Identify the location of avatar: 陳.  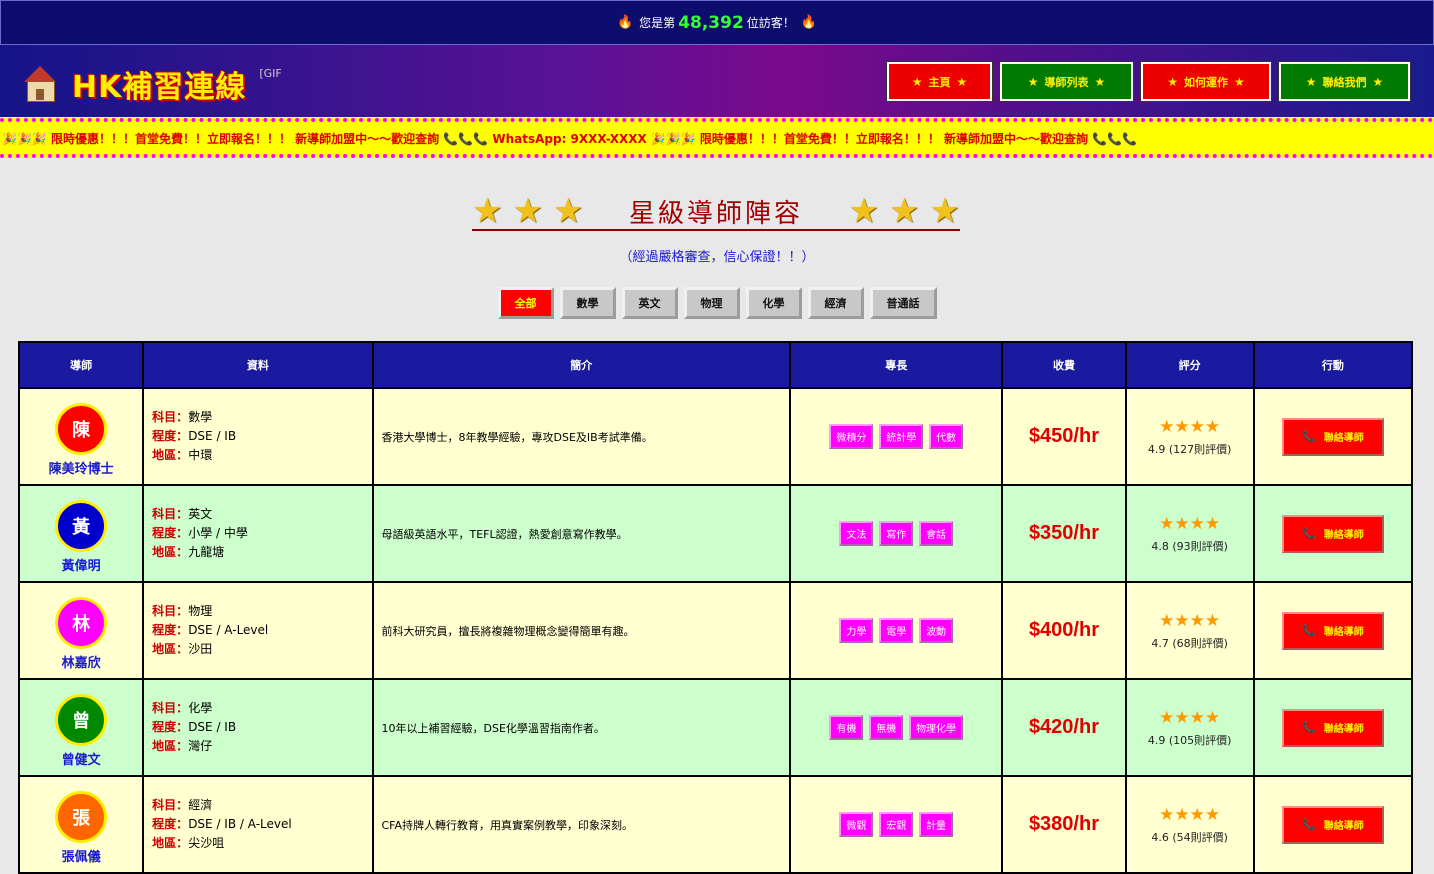
(81, 428).